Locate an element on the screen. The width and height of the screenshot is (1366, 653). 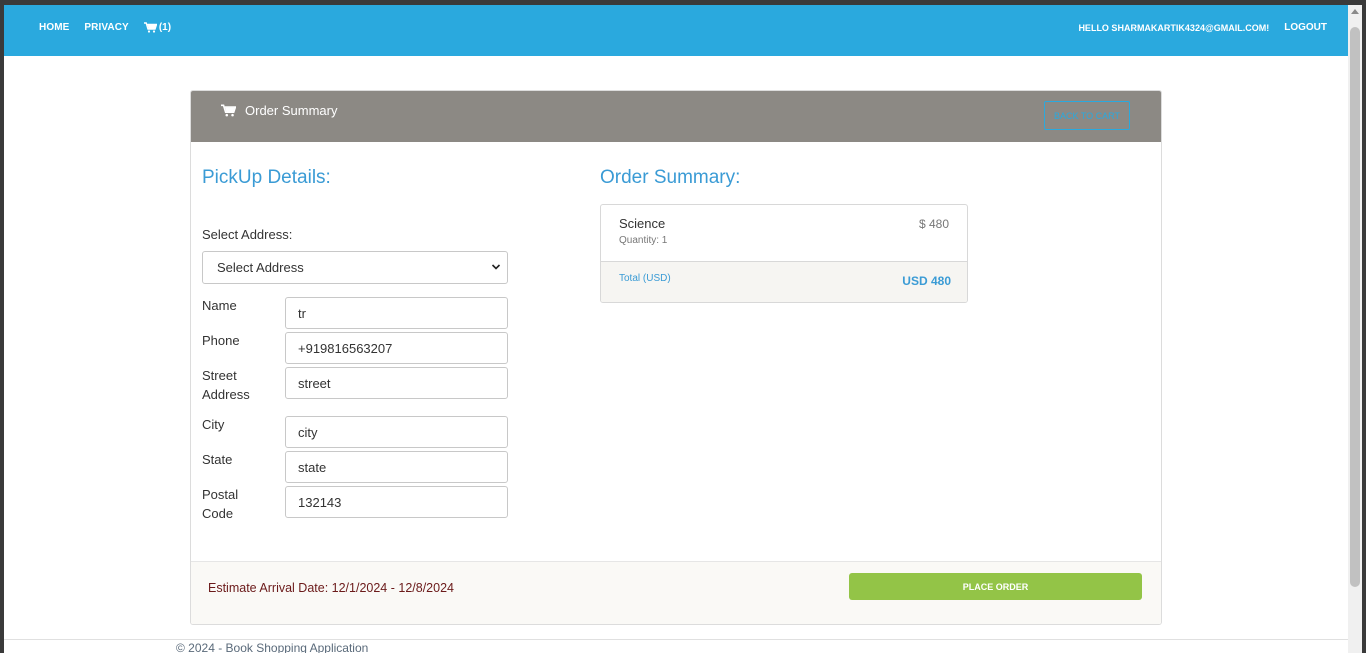
chevron-down-icon is located at coordinates (496, 267).